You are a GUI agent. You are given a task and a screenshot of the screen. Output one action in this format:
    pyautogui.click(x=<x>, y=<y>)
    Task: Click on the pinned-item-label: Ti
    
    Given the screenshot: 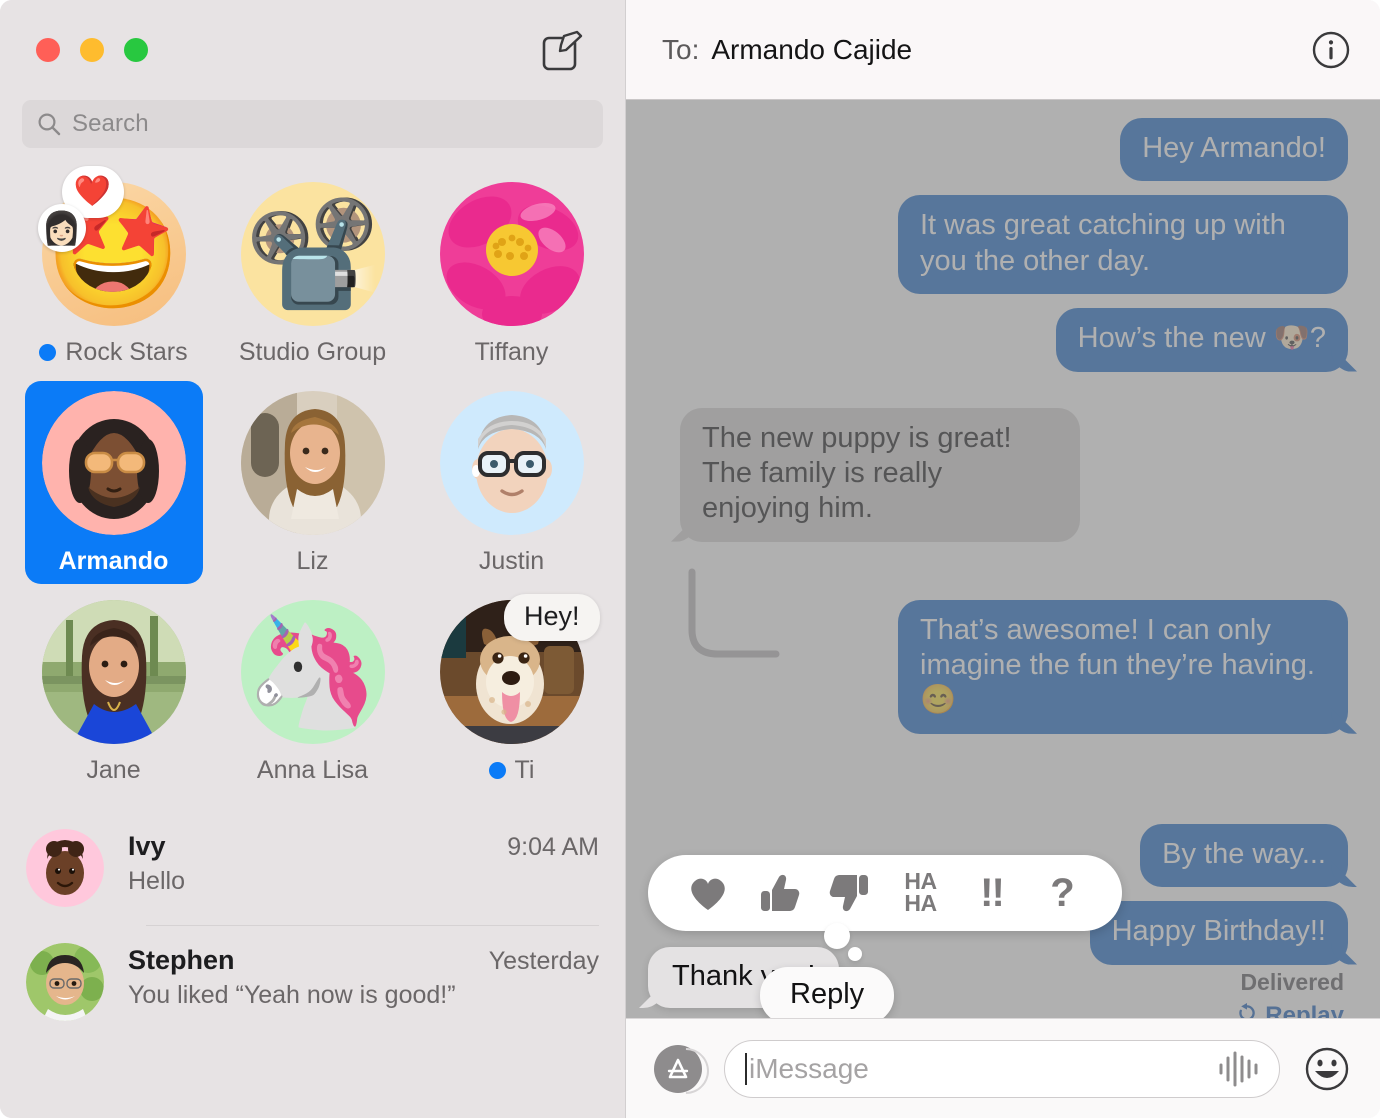 What is the action you would take?
    pyautogui.click(x=524, y=770)
    